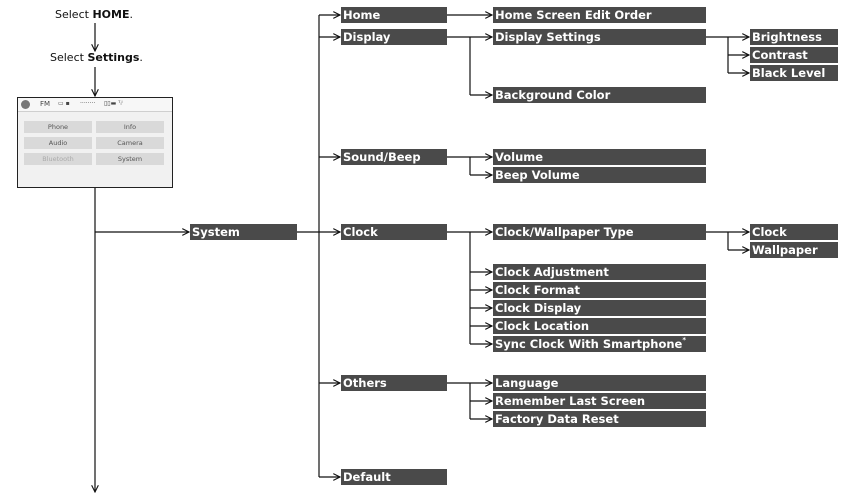  Describe the element at coordinates (599, 290) in the screenshot. I see `menu-clock-format: Clock Format` at that location.